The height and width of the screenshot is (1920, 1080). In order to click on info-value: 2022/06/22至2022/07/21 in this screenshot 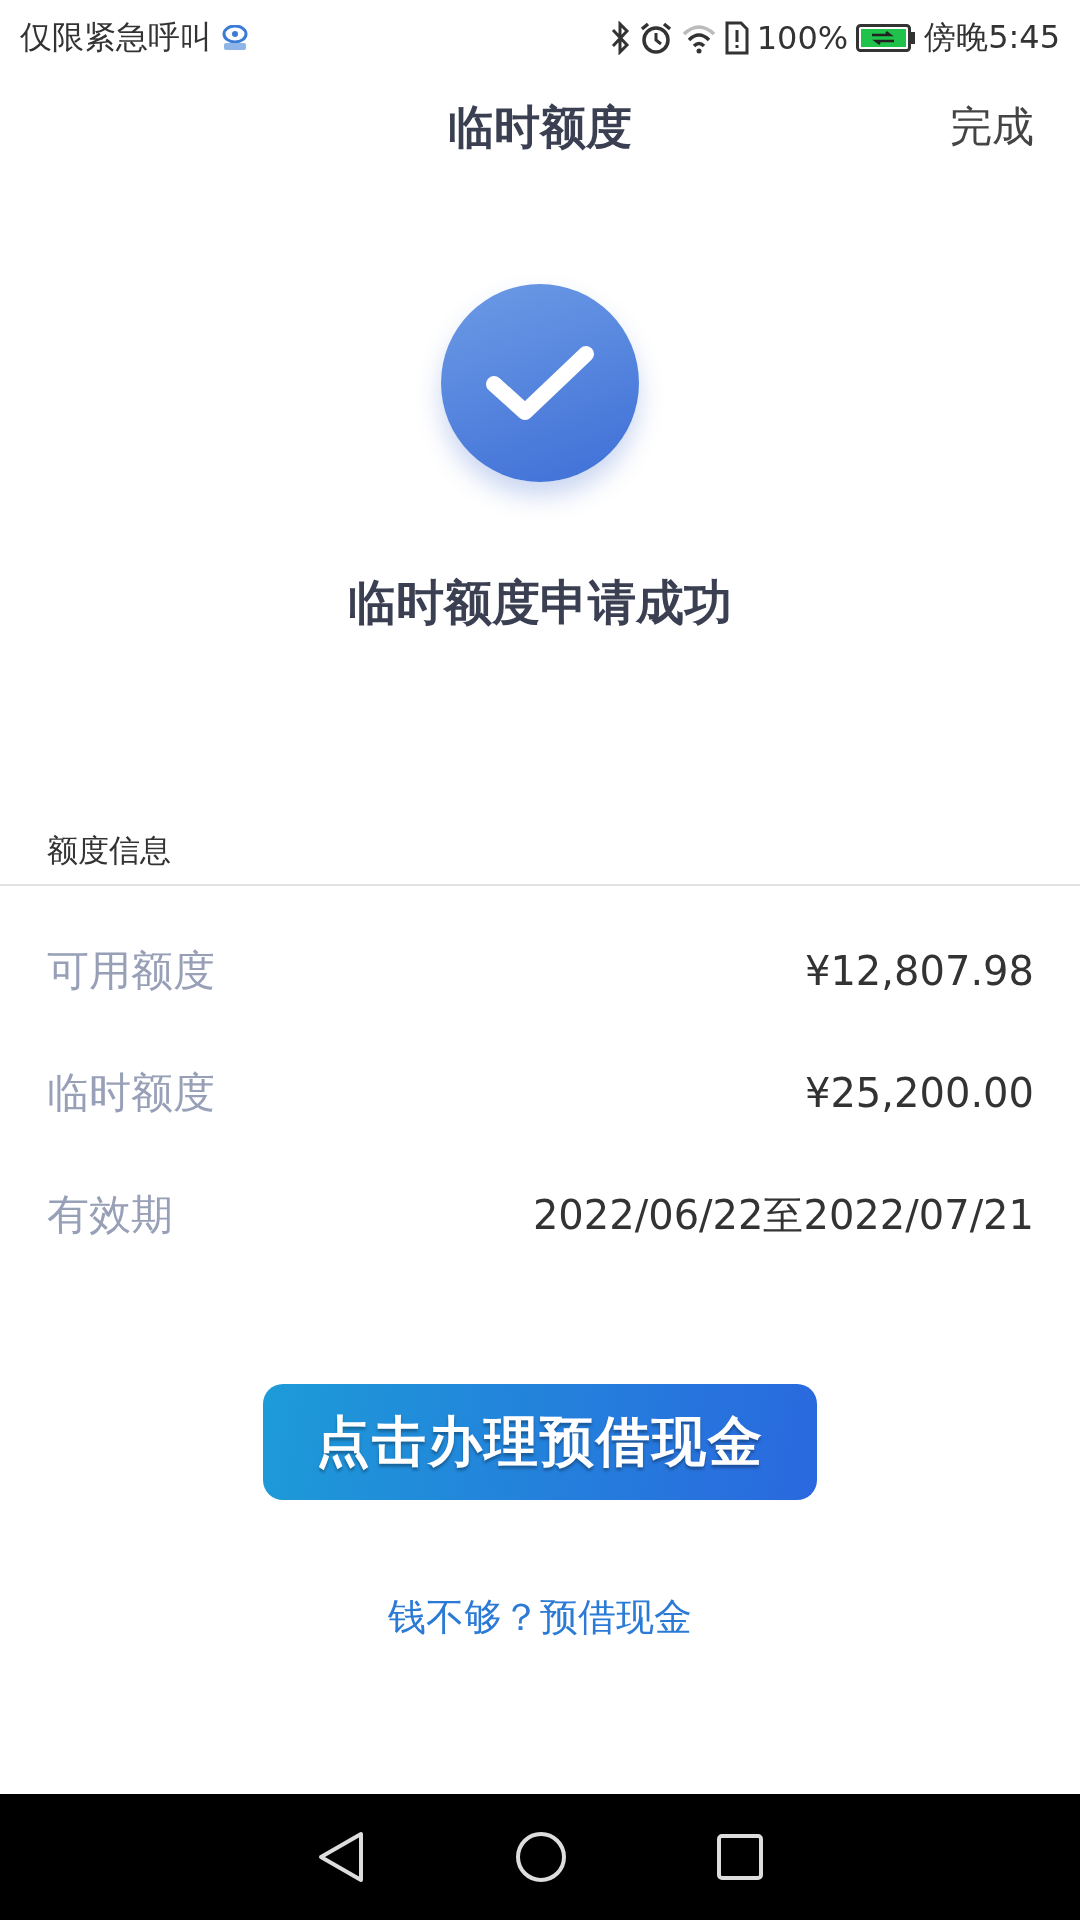, I will do `click(783, 1215)`.